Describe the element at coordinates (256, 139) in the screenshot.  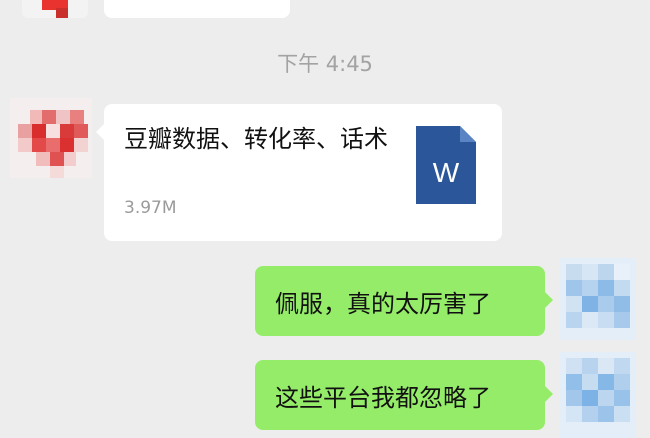
I see `file-name: 豆瓣数据、转化率、话术` at that location.